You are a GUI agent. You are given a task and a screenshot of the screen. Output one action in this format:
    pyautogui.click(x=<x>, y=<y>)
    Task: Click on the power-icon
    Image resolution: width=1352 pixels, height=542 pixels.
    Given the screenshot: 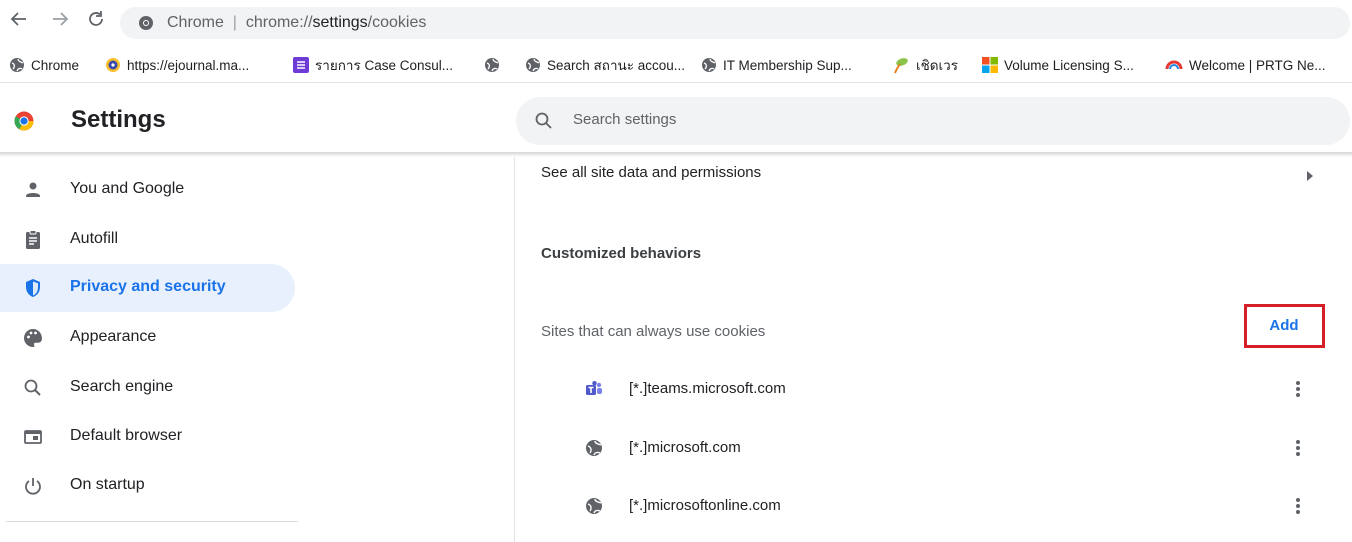 What is the action you would take?
    pyautogui.click(x=33, y=486)
    